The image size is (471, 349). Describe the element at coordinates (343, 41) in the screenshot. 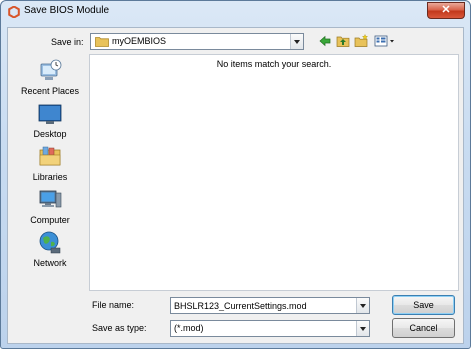

I see `up-folder-icon` at that location.